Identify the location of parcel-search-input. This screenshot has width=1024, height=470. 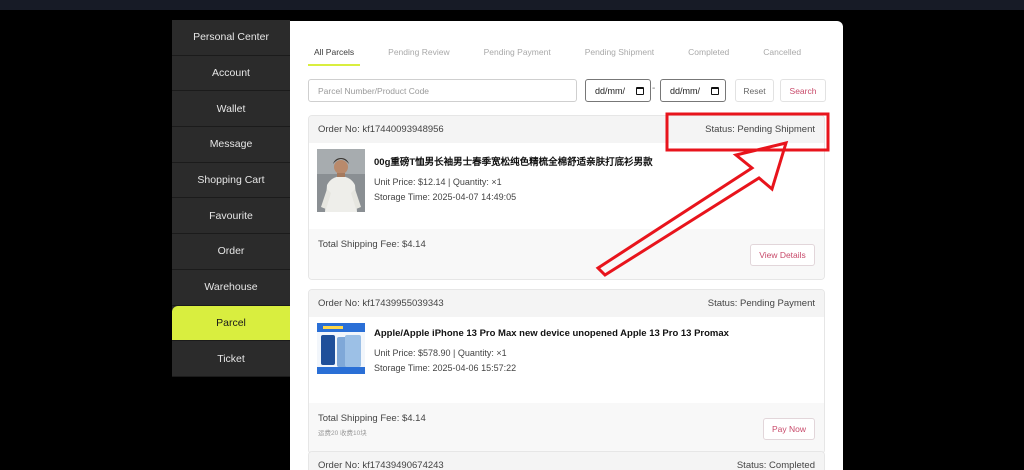
(442, 90).